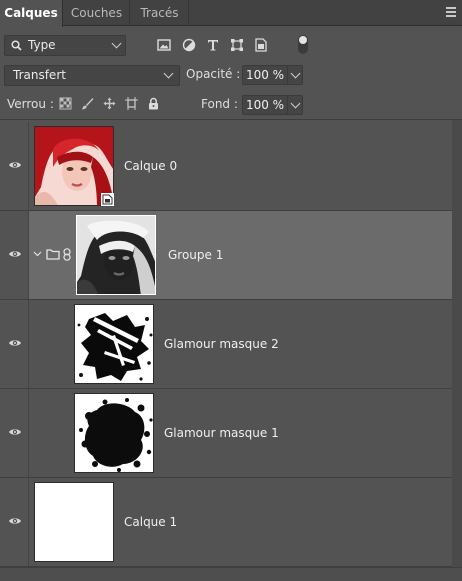 This screenshot has height=581, width=462. I want to click on filter-kind-select: Type, so click(65, 45).